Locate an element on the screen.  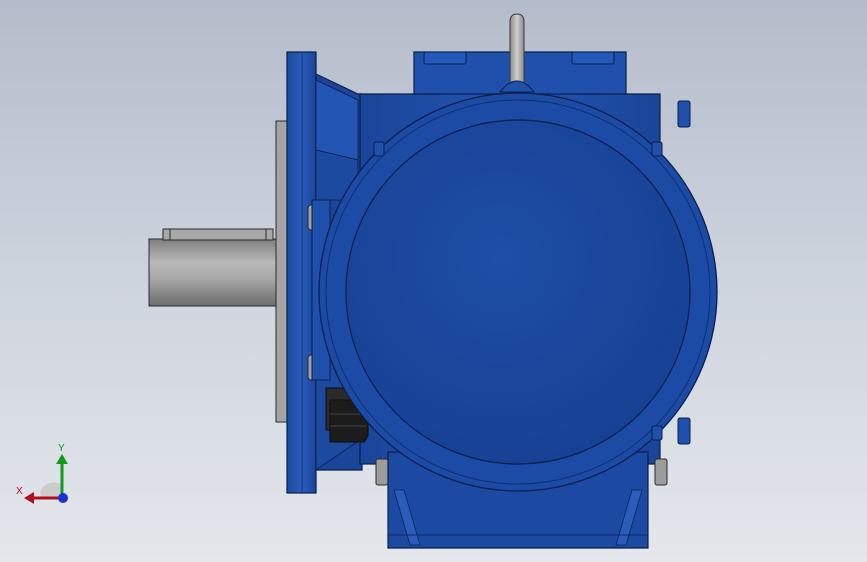
z-axis is located at coordinates (63, 498).